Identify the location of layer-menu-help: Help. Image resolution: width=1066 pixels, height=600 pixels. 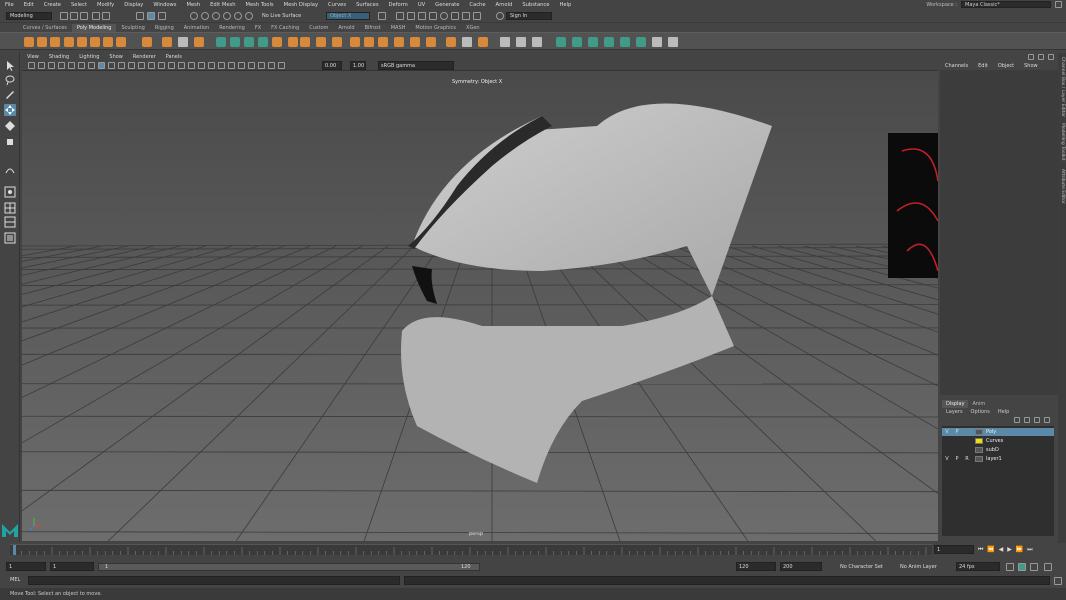
(1003, 412).